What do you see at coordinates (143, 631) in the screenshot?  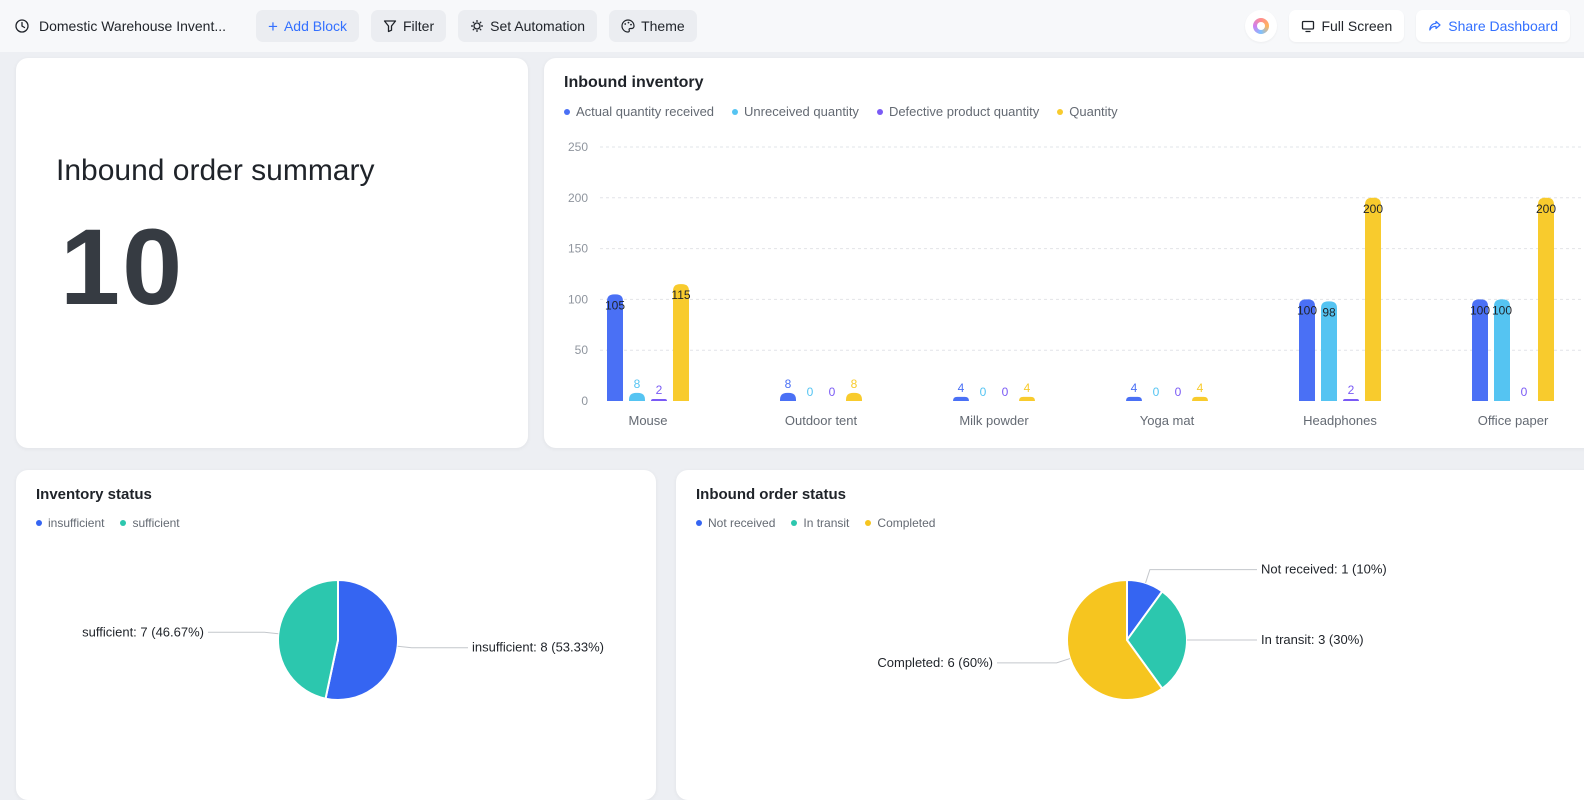 I see `pie-label: sufficient: 7 (46.67%)` at bounding box center [143, 631].